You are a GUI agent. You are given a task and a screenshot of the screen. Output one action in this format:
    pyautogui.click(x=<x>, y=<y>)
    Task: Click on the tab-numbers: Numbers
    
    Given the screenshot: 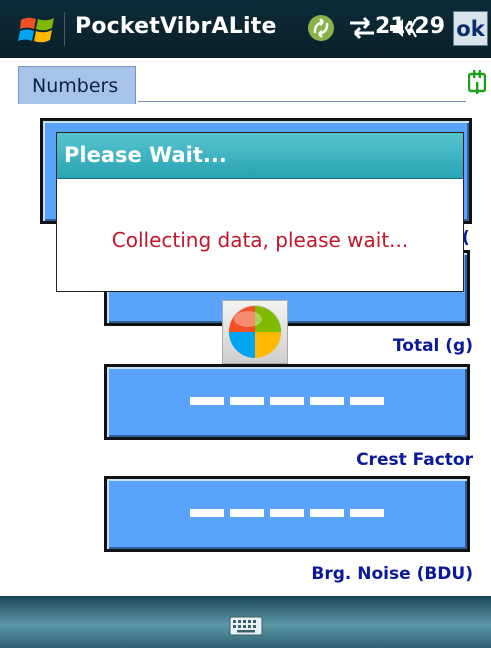 What is the action you would take?
    pyautogui.click(x=77, y=85)
    